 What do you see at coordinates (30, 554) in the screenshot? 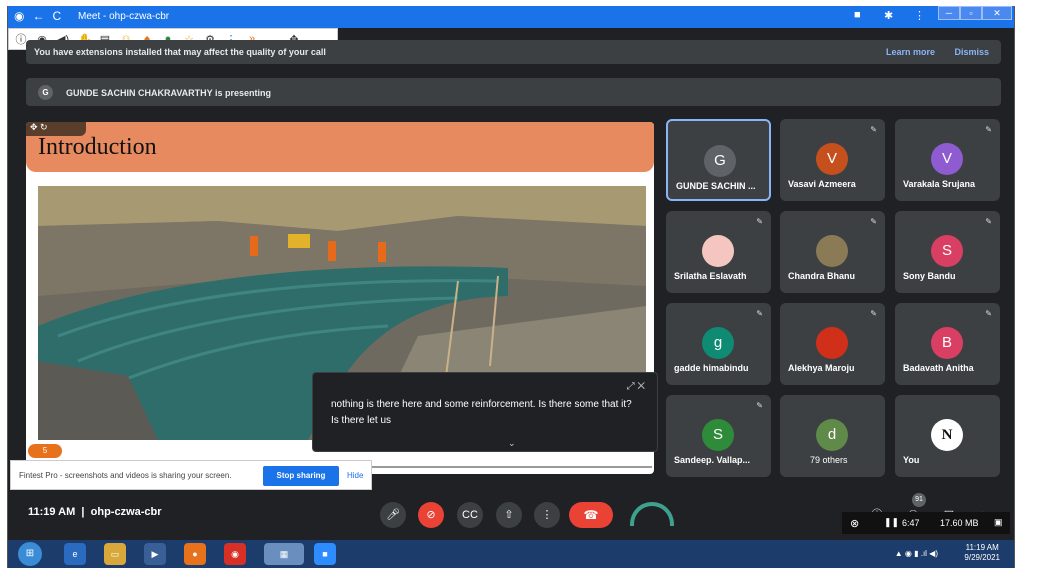
I see `start-button: ⊞` at bounding box center [30, 554].